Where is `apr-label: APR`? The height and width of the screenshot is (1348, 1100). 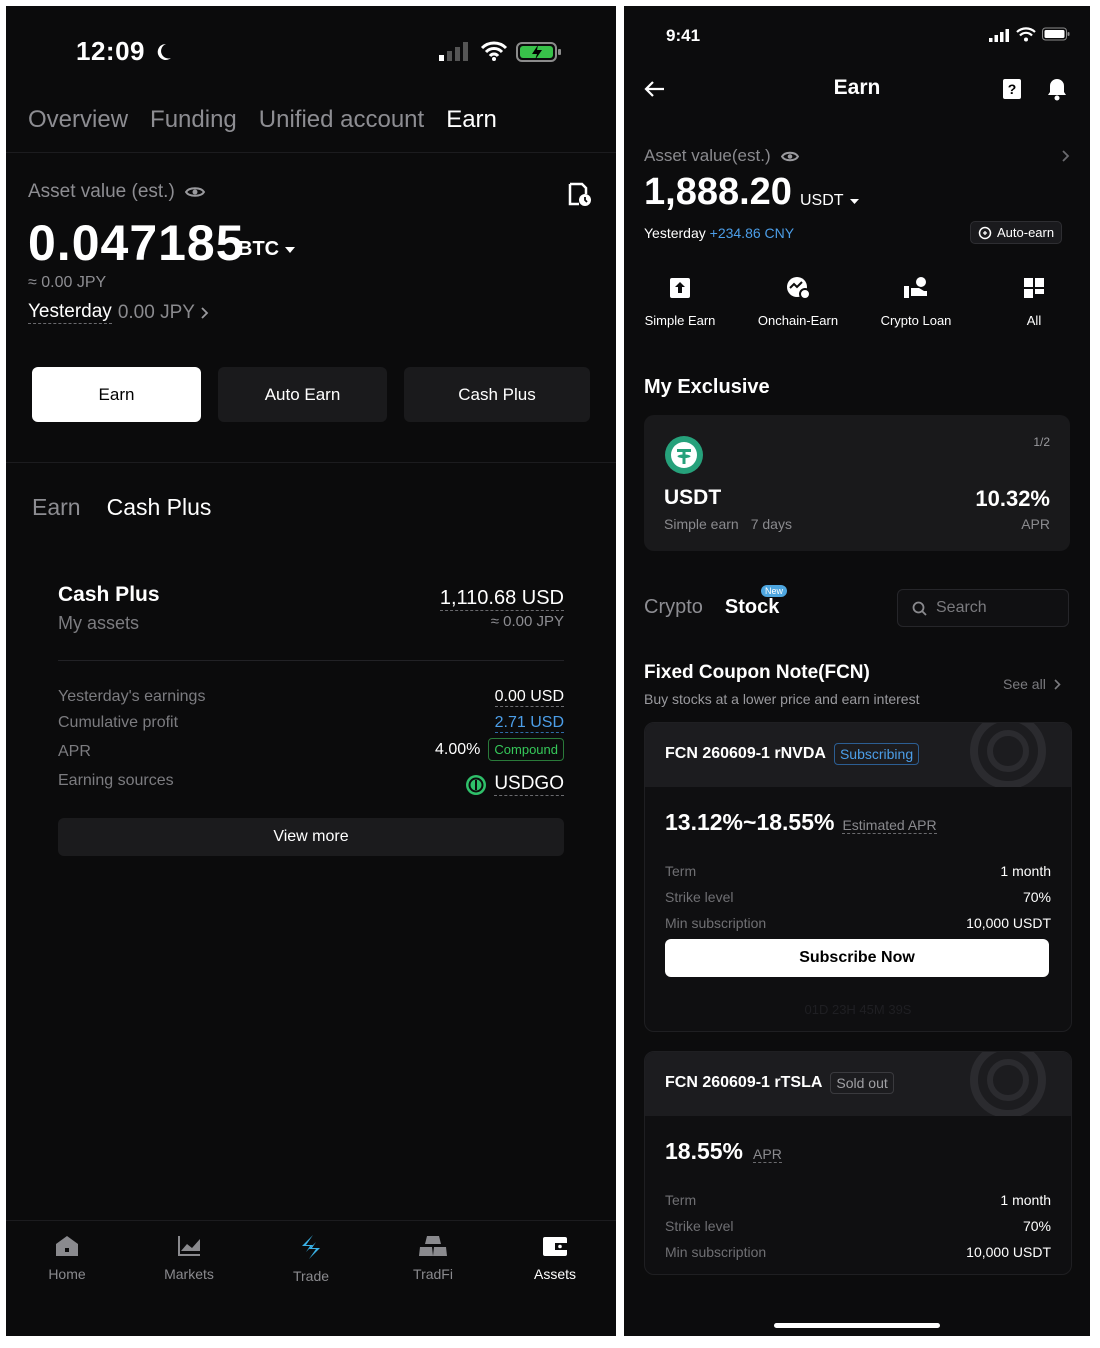 apr-label: APR is located at coordinates (74, 751).